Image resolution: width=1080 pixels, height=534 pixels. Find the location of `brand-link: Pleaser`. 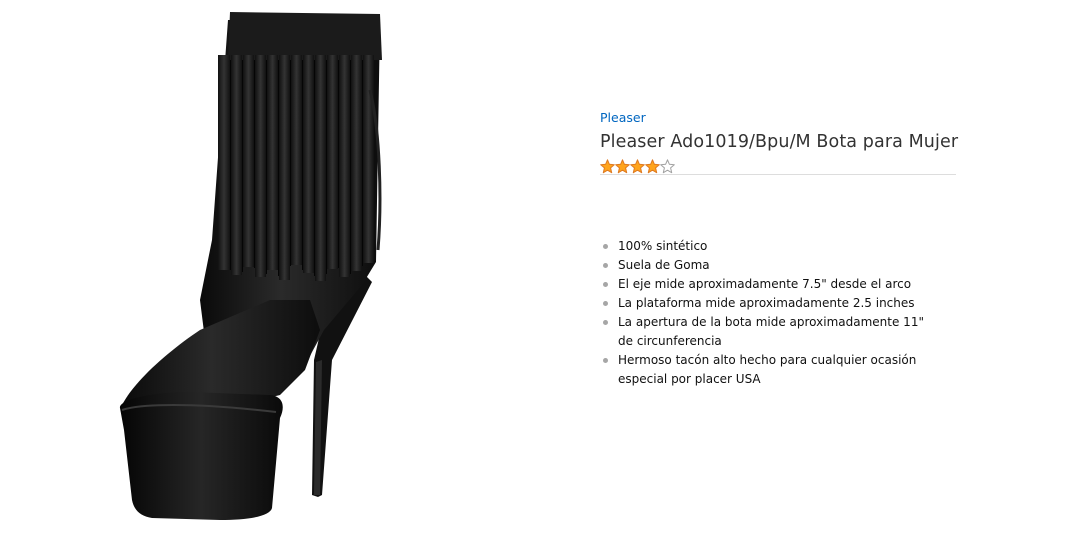

brand-link: Pleaser is located at coordinates (623, 117).